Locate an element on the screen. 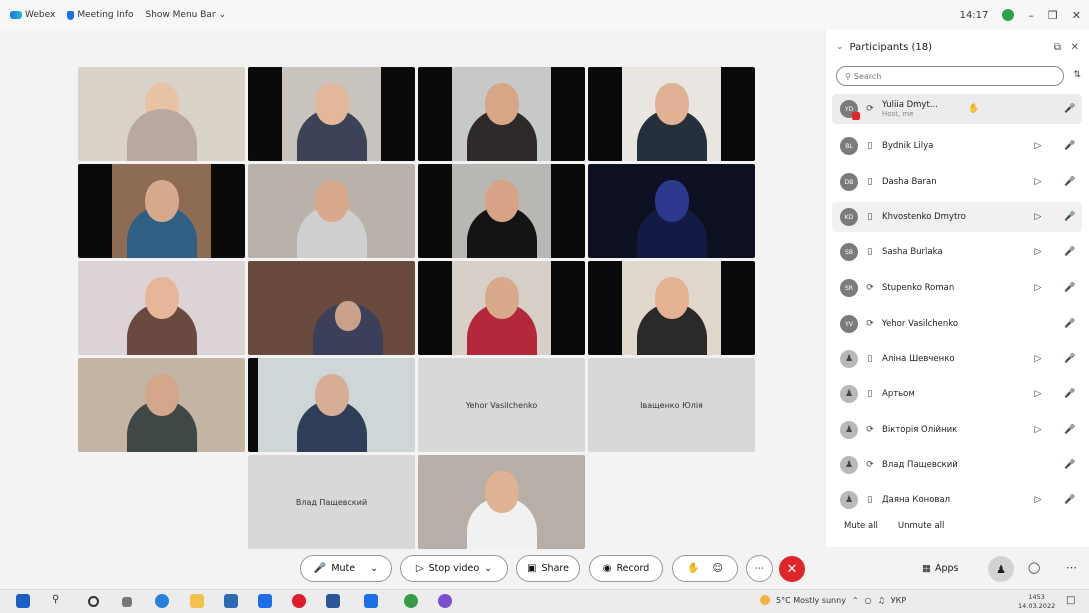 The image size is (1089, 613). word-icon is located at coordinates (333, 601).